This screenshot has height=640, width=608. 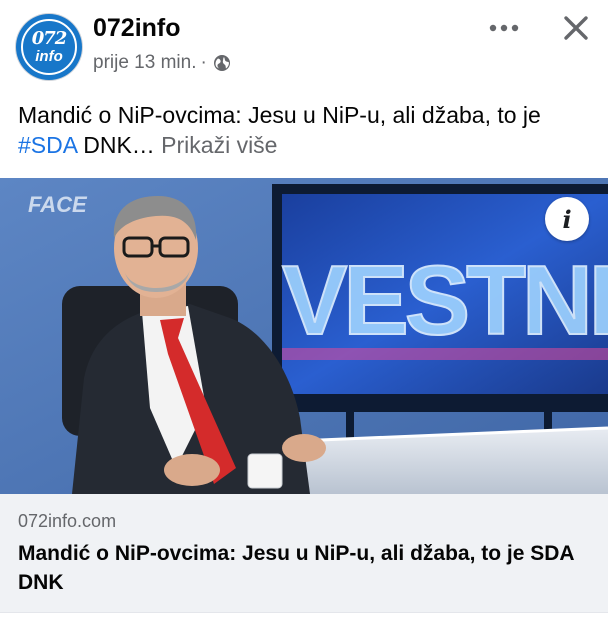 What do you see at coordinates (576, 28) in the screenshot?
I see `close-icon` at bounding box center [576, 28].